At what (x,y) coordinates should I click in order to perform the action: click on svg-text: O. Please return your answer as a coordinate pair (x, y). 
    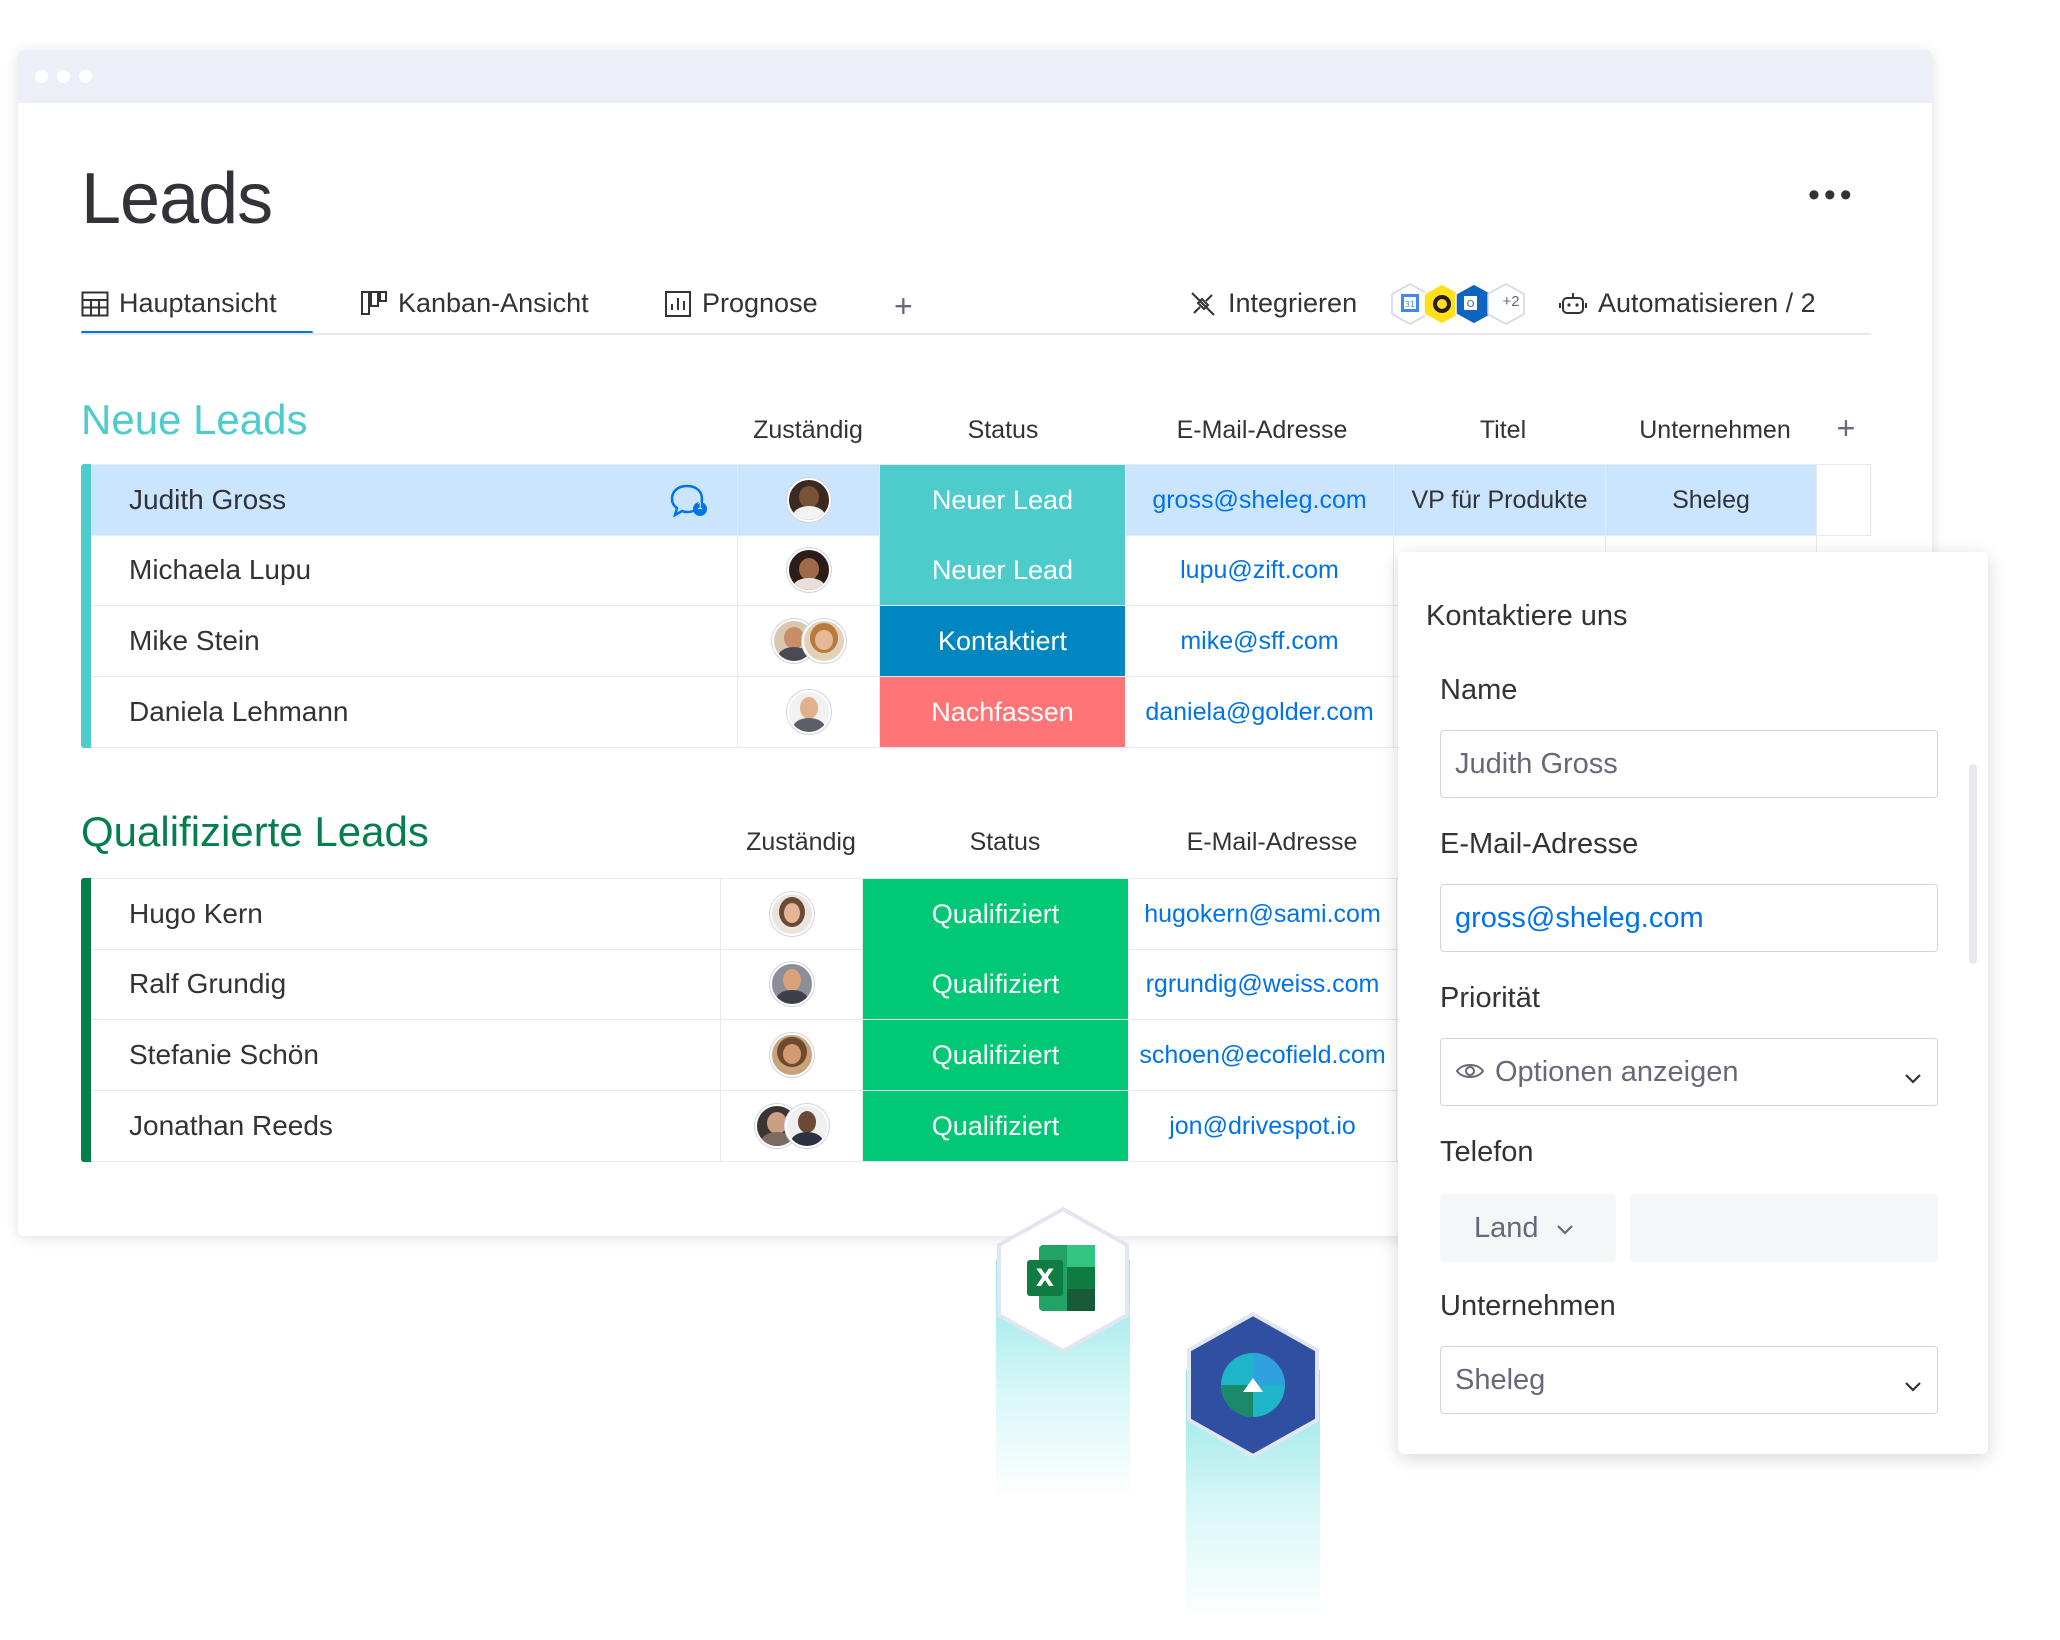
    Looking at the image, I should click on (1471, 304).